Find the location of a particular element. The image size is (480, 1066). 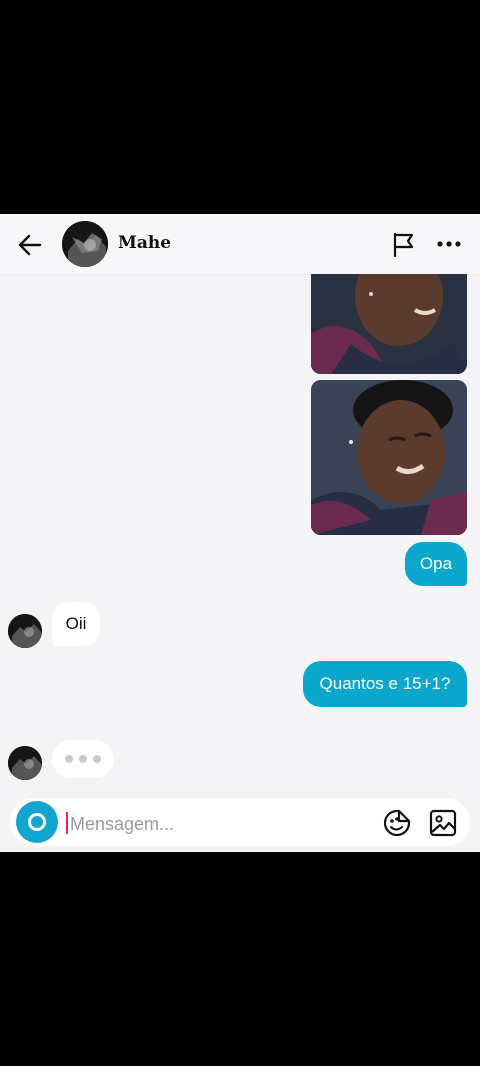

outgoing-message: Opa is located at coordinates (436, 564).